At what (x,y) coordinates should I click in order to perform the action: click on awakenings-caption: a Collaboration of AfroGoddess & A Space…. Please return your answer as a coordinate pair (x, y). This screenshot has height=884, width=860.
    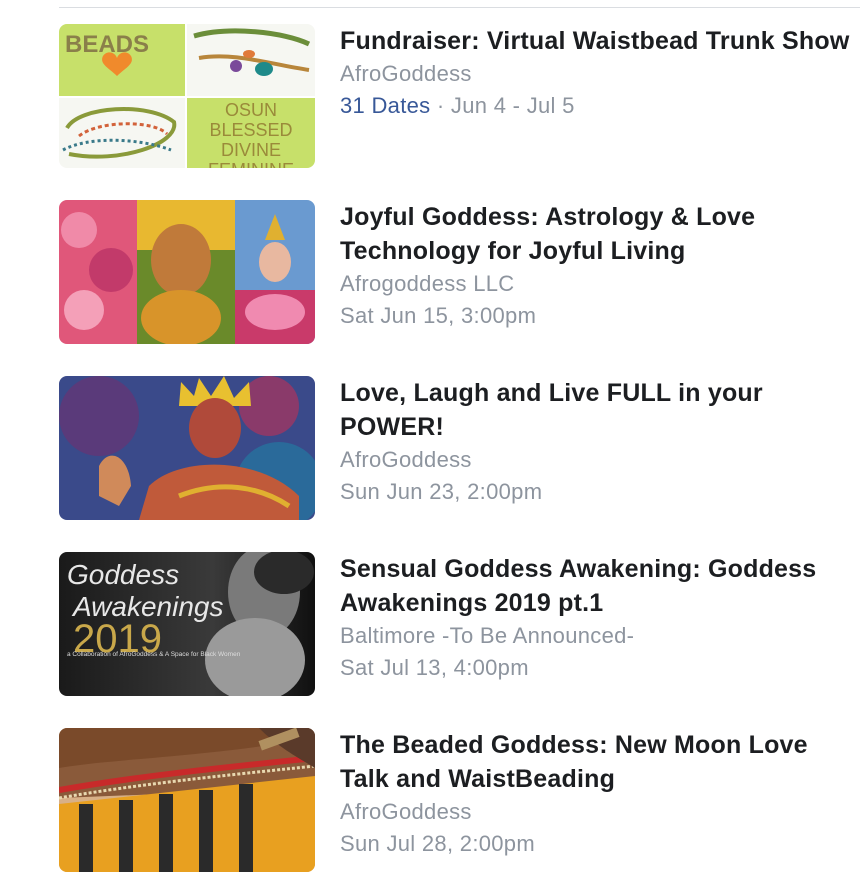
    Looking at the image, I should click on (154, 654).